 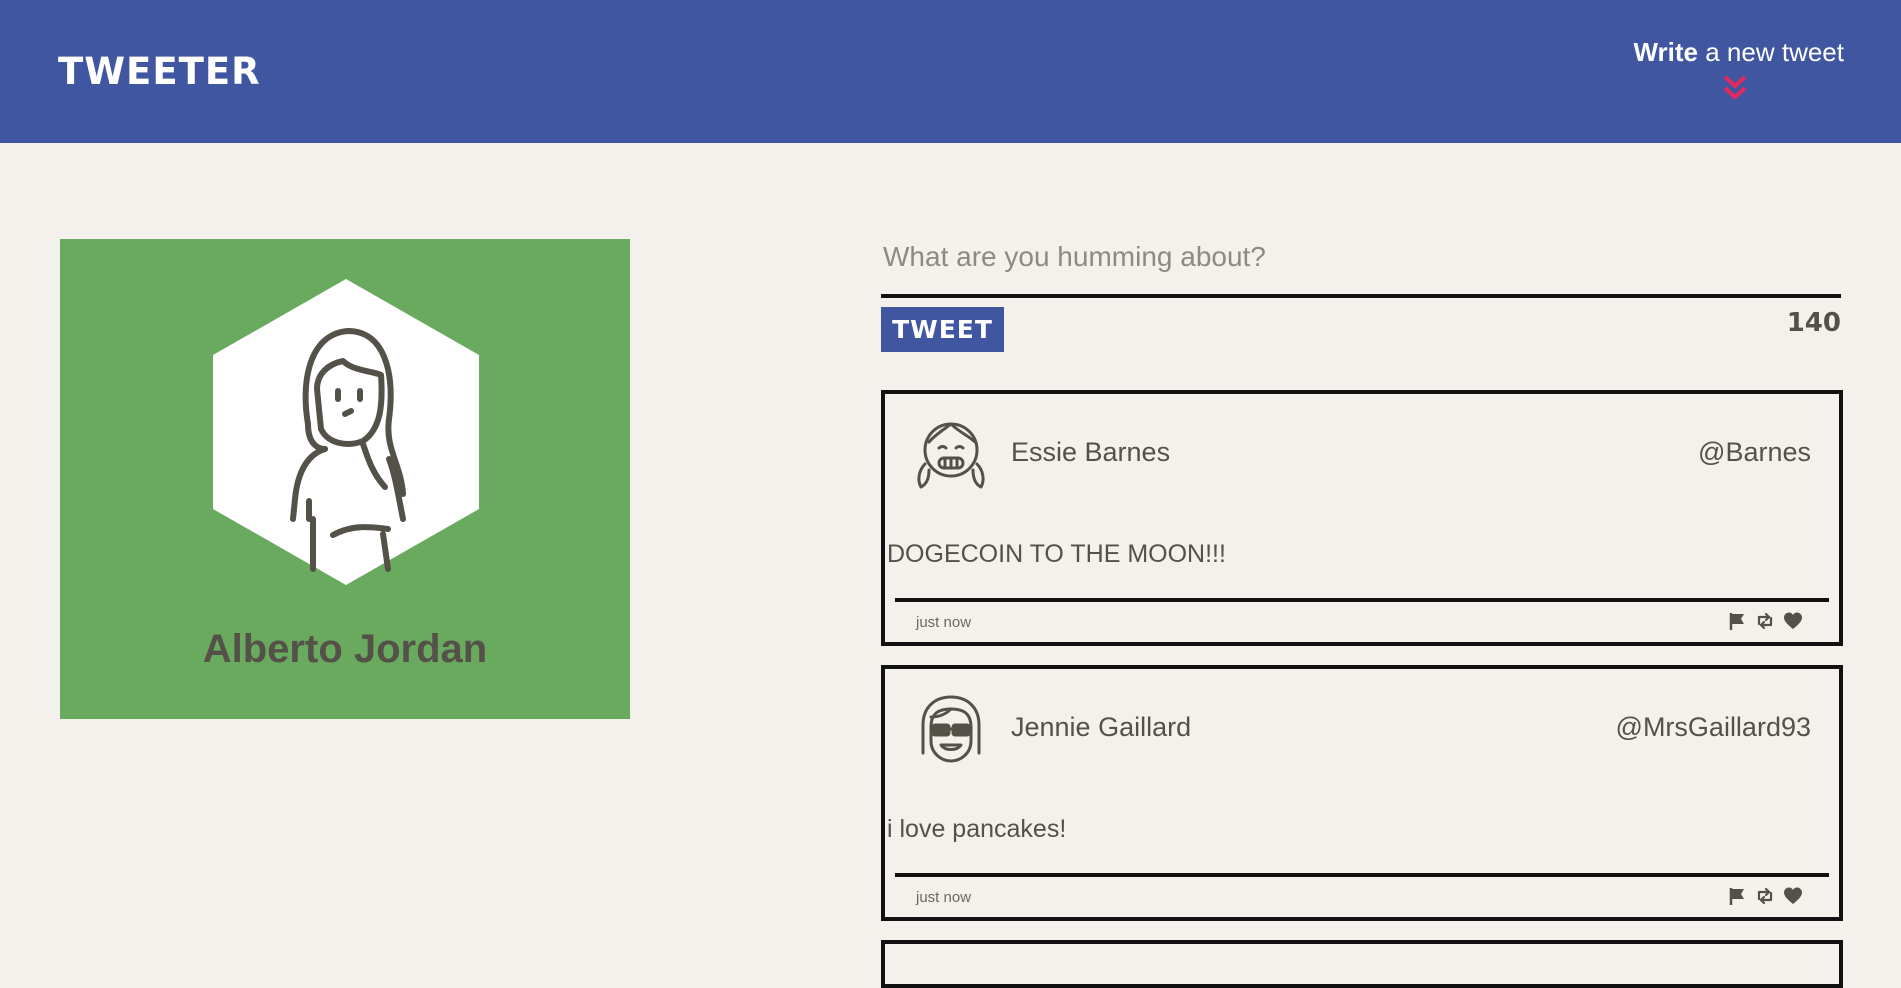 What do you see at coordinates (1724, 71) in the screenshot?
I see `write-new-tweet-toggle: Write a new tweet` at bounding box center [1724, 71].